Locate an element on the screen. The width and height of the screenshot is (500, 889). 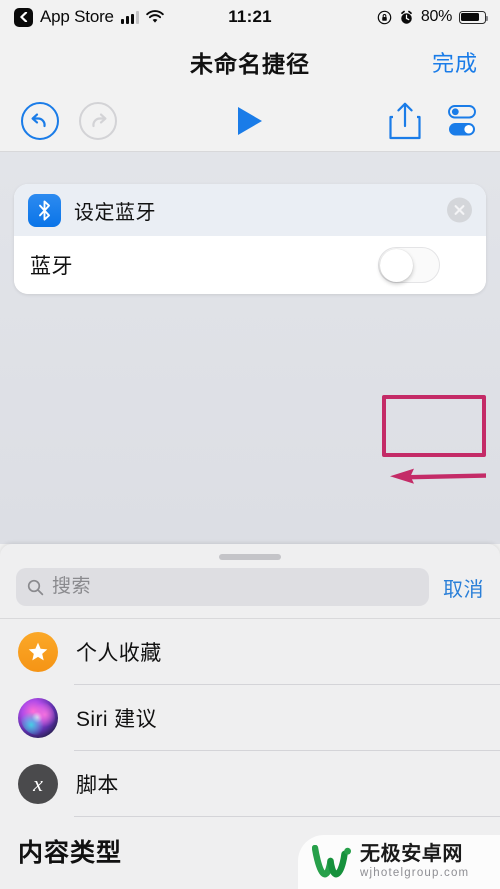
undo-button is located at coordinates (40, 121).